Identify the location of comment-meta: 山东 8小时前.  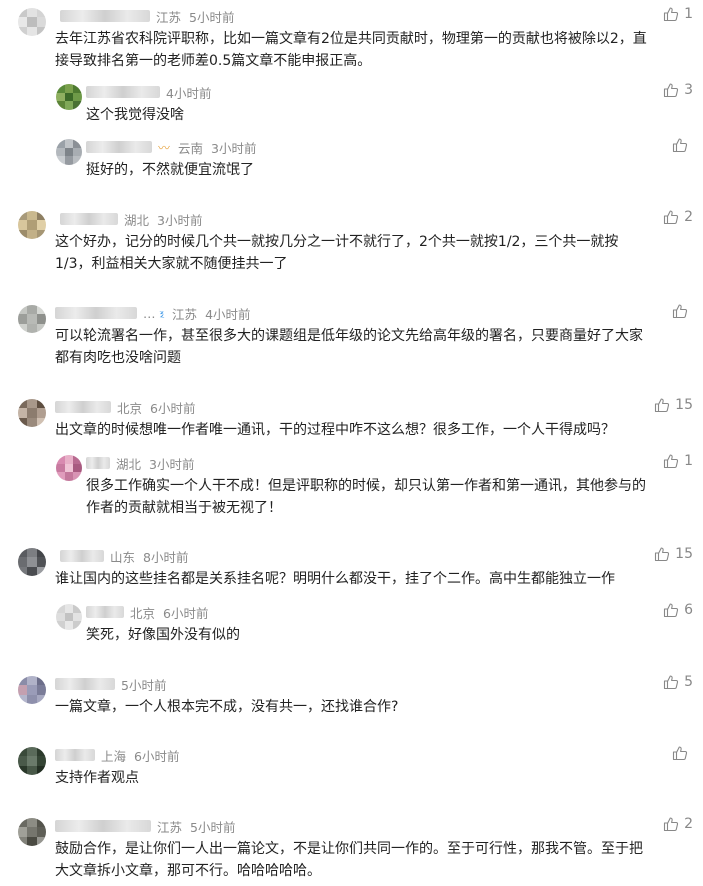
(124, 556).